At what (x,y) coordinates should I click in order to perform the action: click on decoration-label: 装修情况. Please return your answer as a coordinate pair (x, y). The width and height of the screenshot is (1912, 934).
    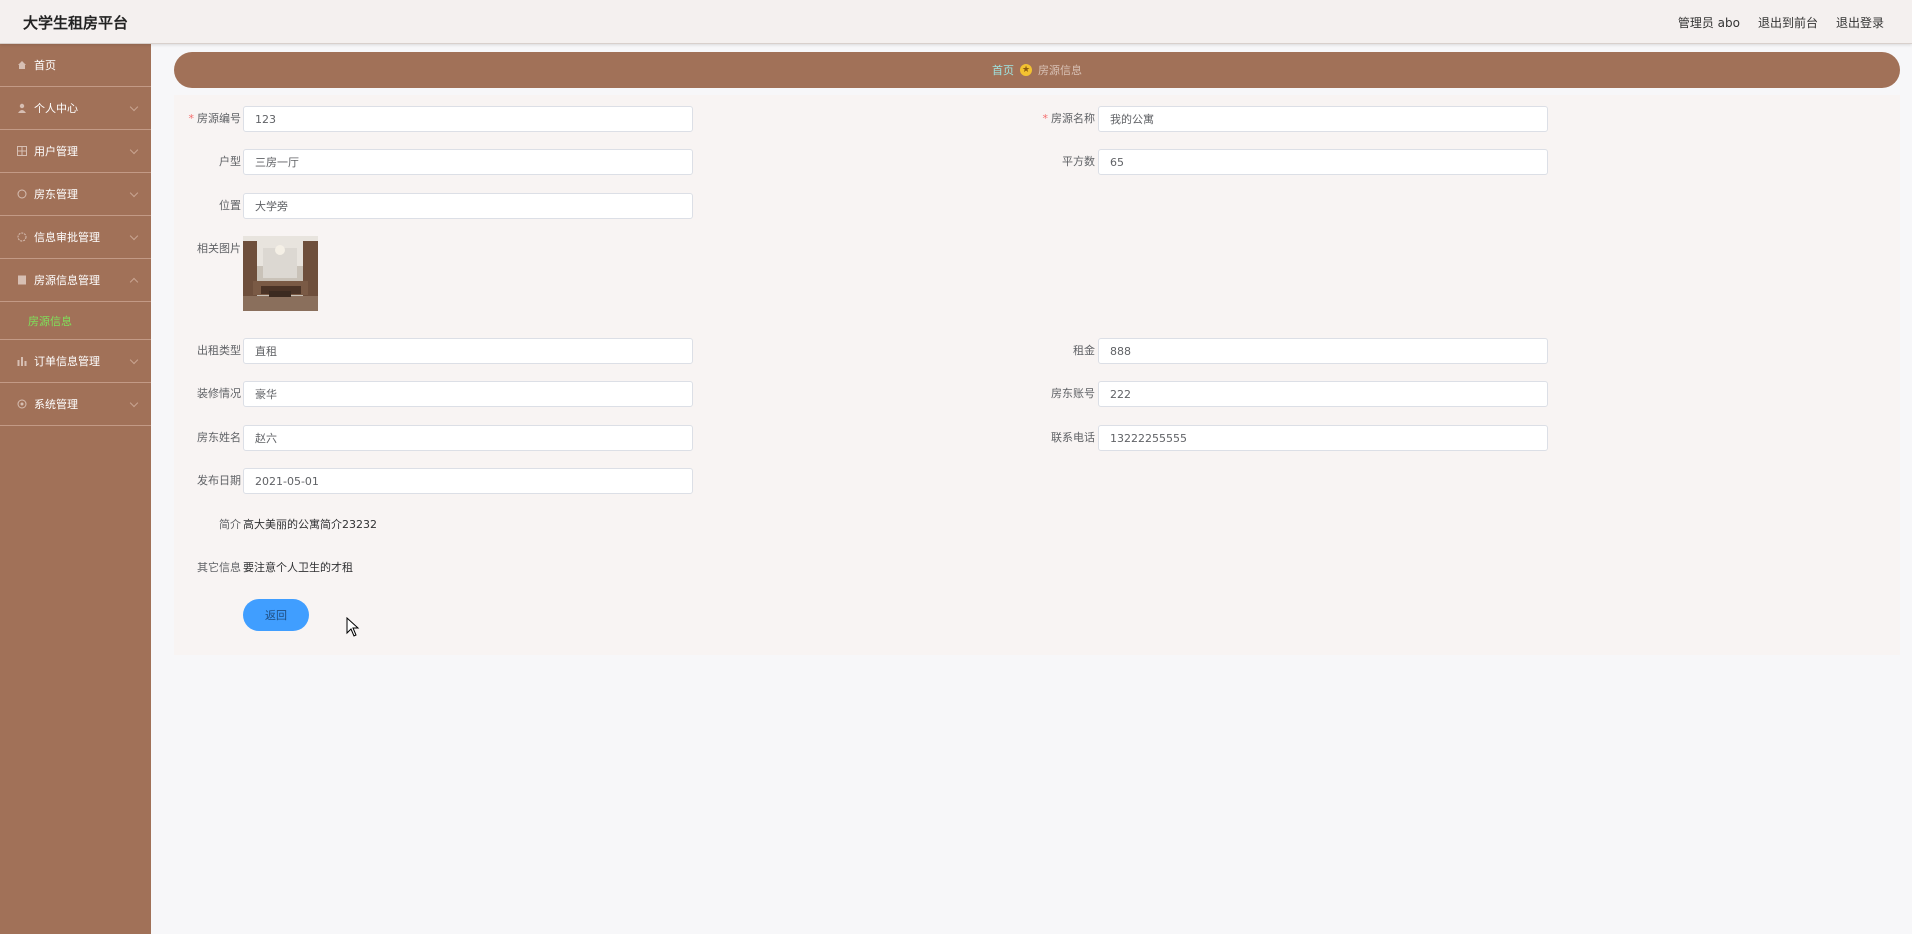
    Looking at the image, I should click on (219, 393).